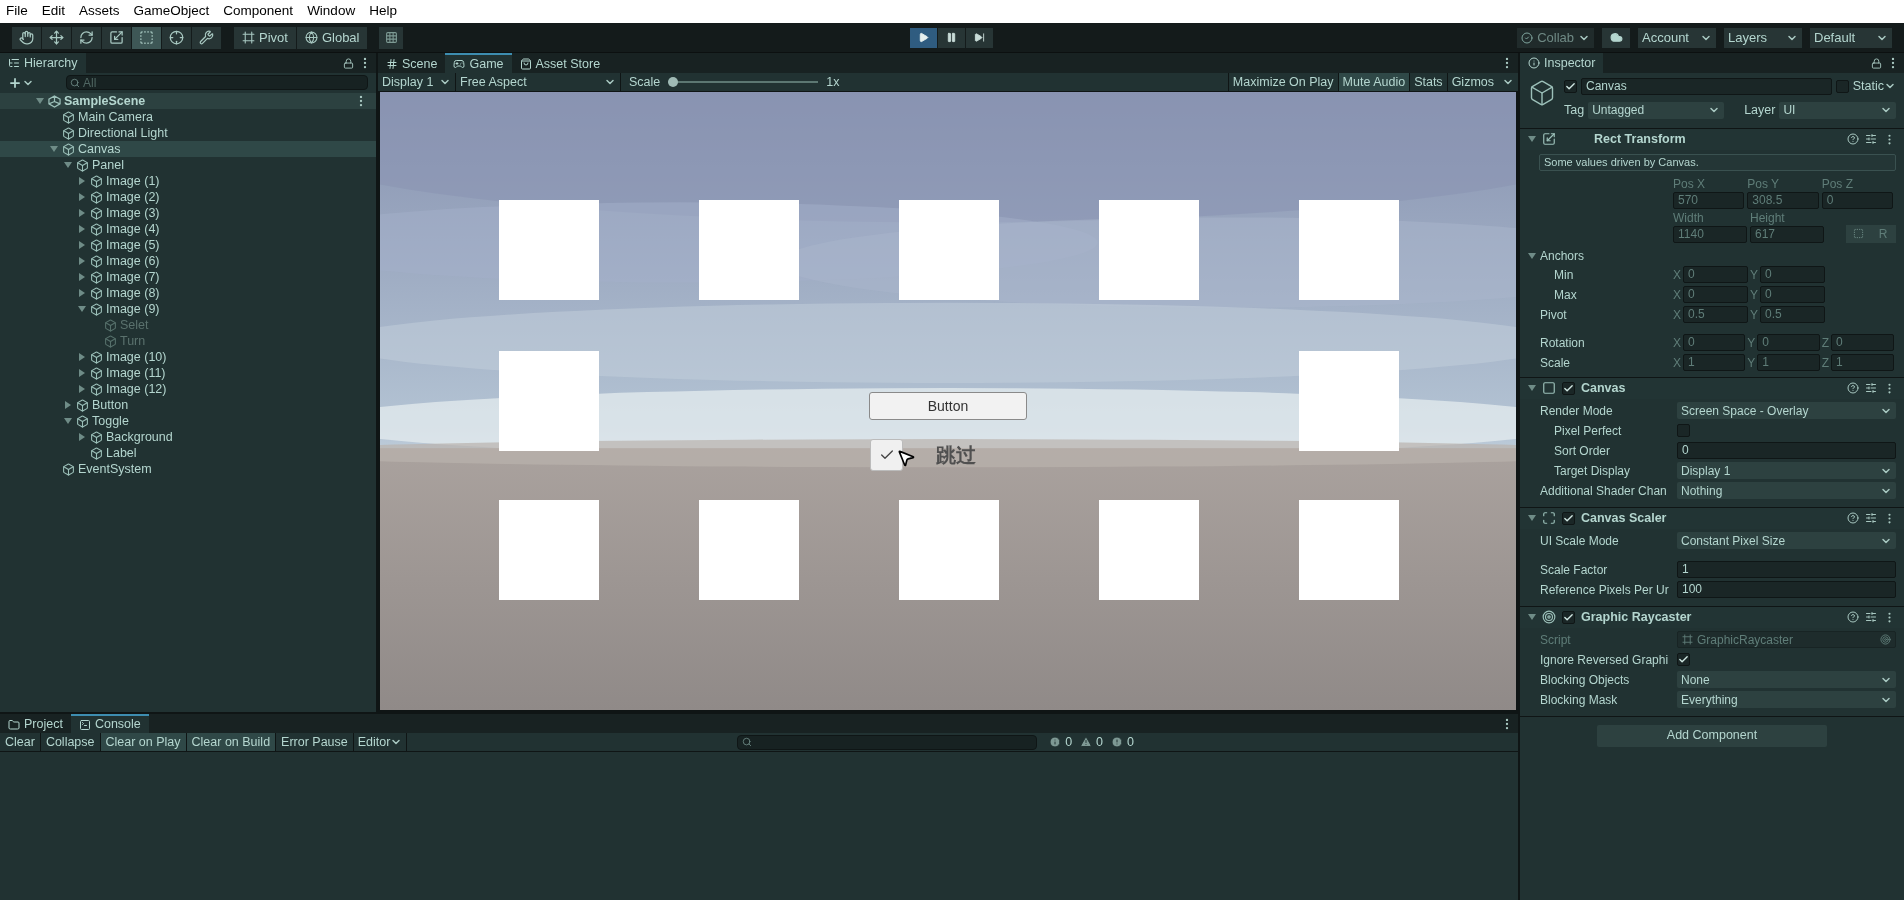 Image resolution: width=1904 pixels, height=900 pixels. I want to click on editor-dropdown: Editor, so click(380, 742).